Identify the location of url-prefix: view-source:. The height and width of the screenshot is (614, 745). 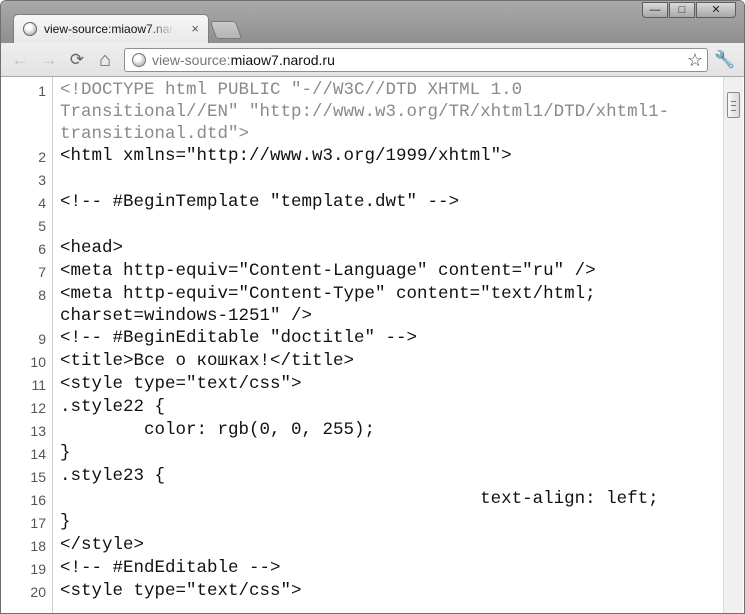
(191, 60).